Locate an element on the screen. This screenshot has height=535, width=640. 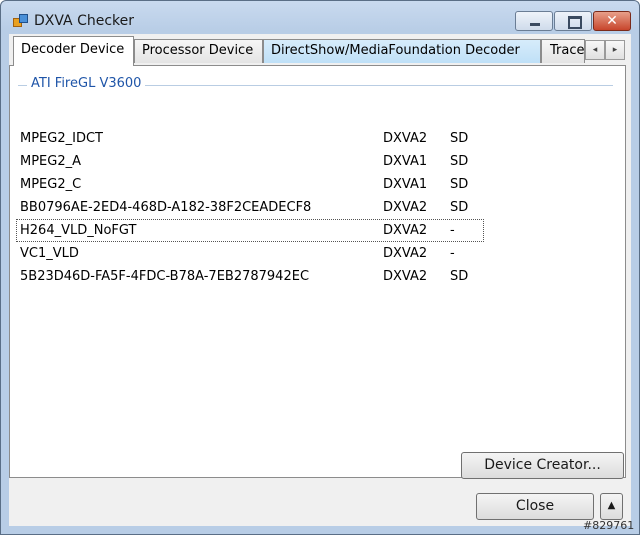
close-button: Close is located at coordinates (535, 506).